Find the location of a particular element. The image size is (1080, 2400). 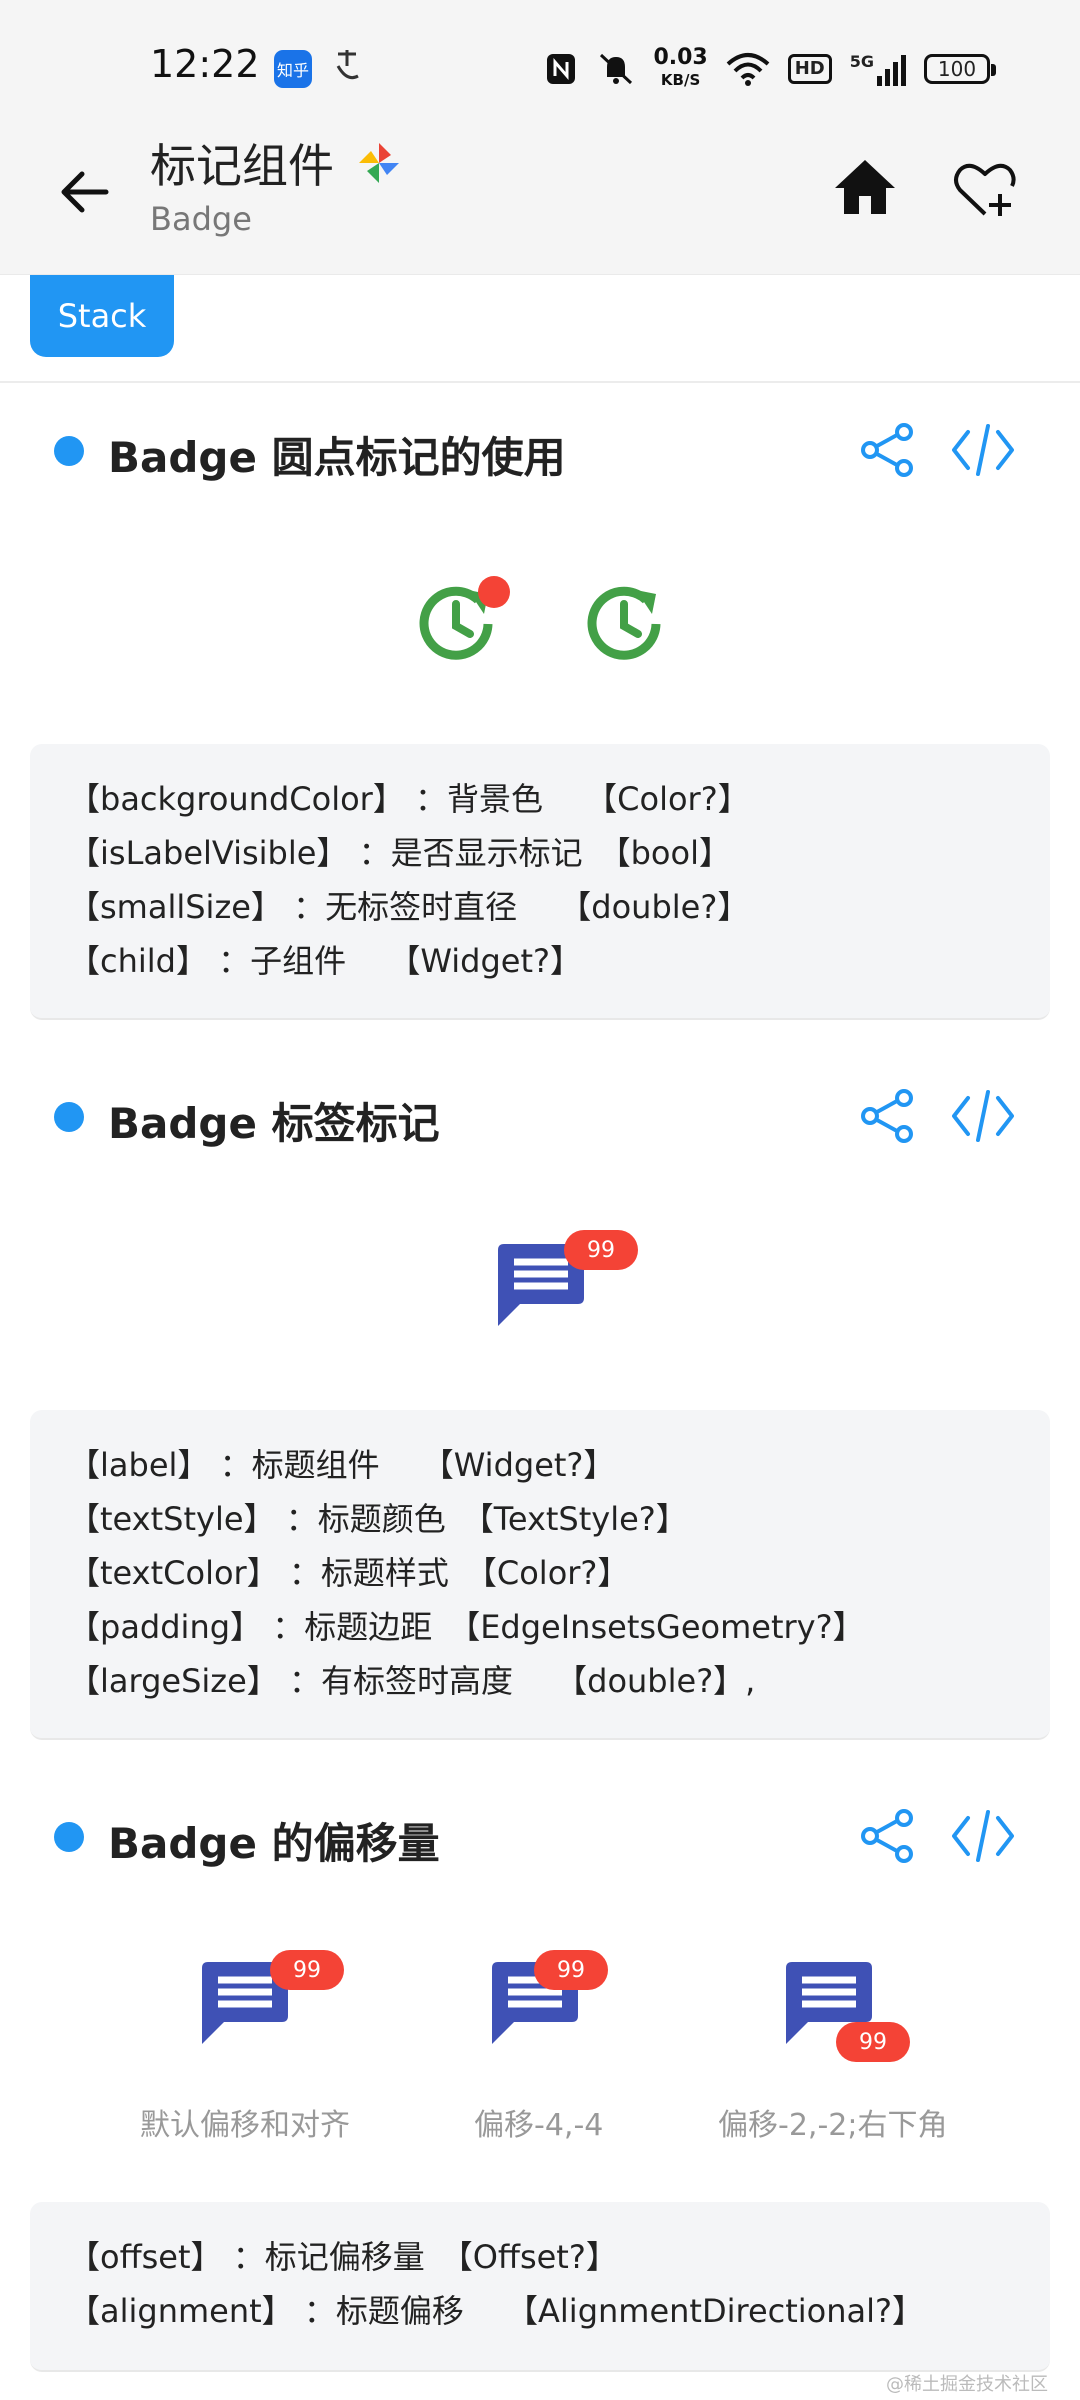

clock-badge-hidden is located at coordinates (625, 625).